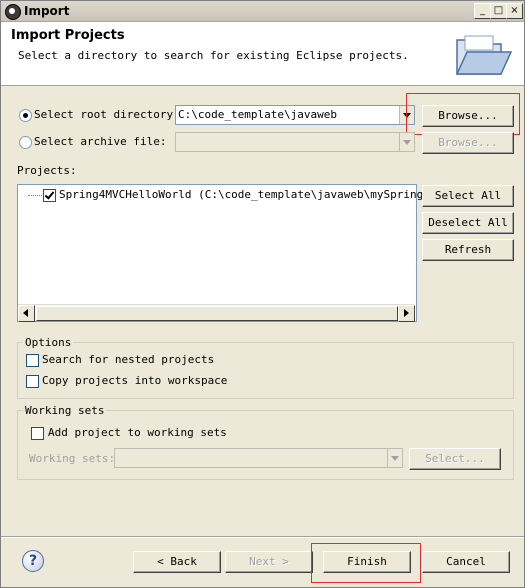 Image resolution: width=525 pixels, height=588 pixels. What do you see at coordinates (262, 537) in the screenshot?
I see `footer-separator` at bounding box center [262, 537].